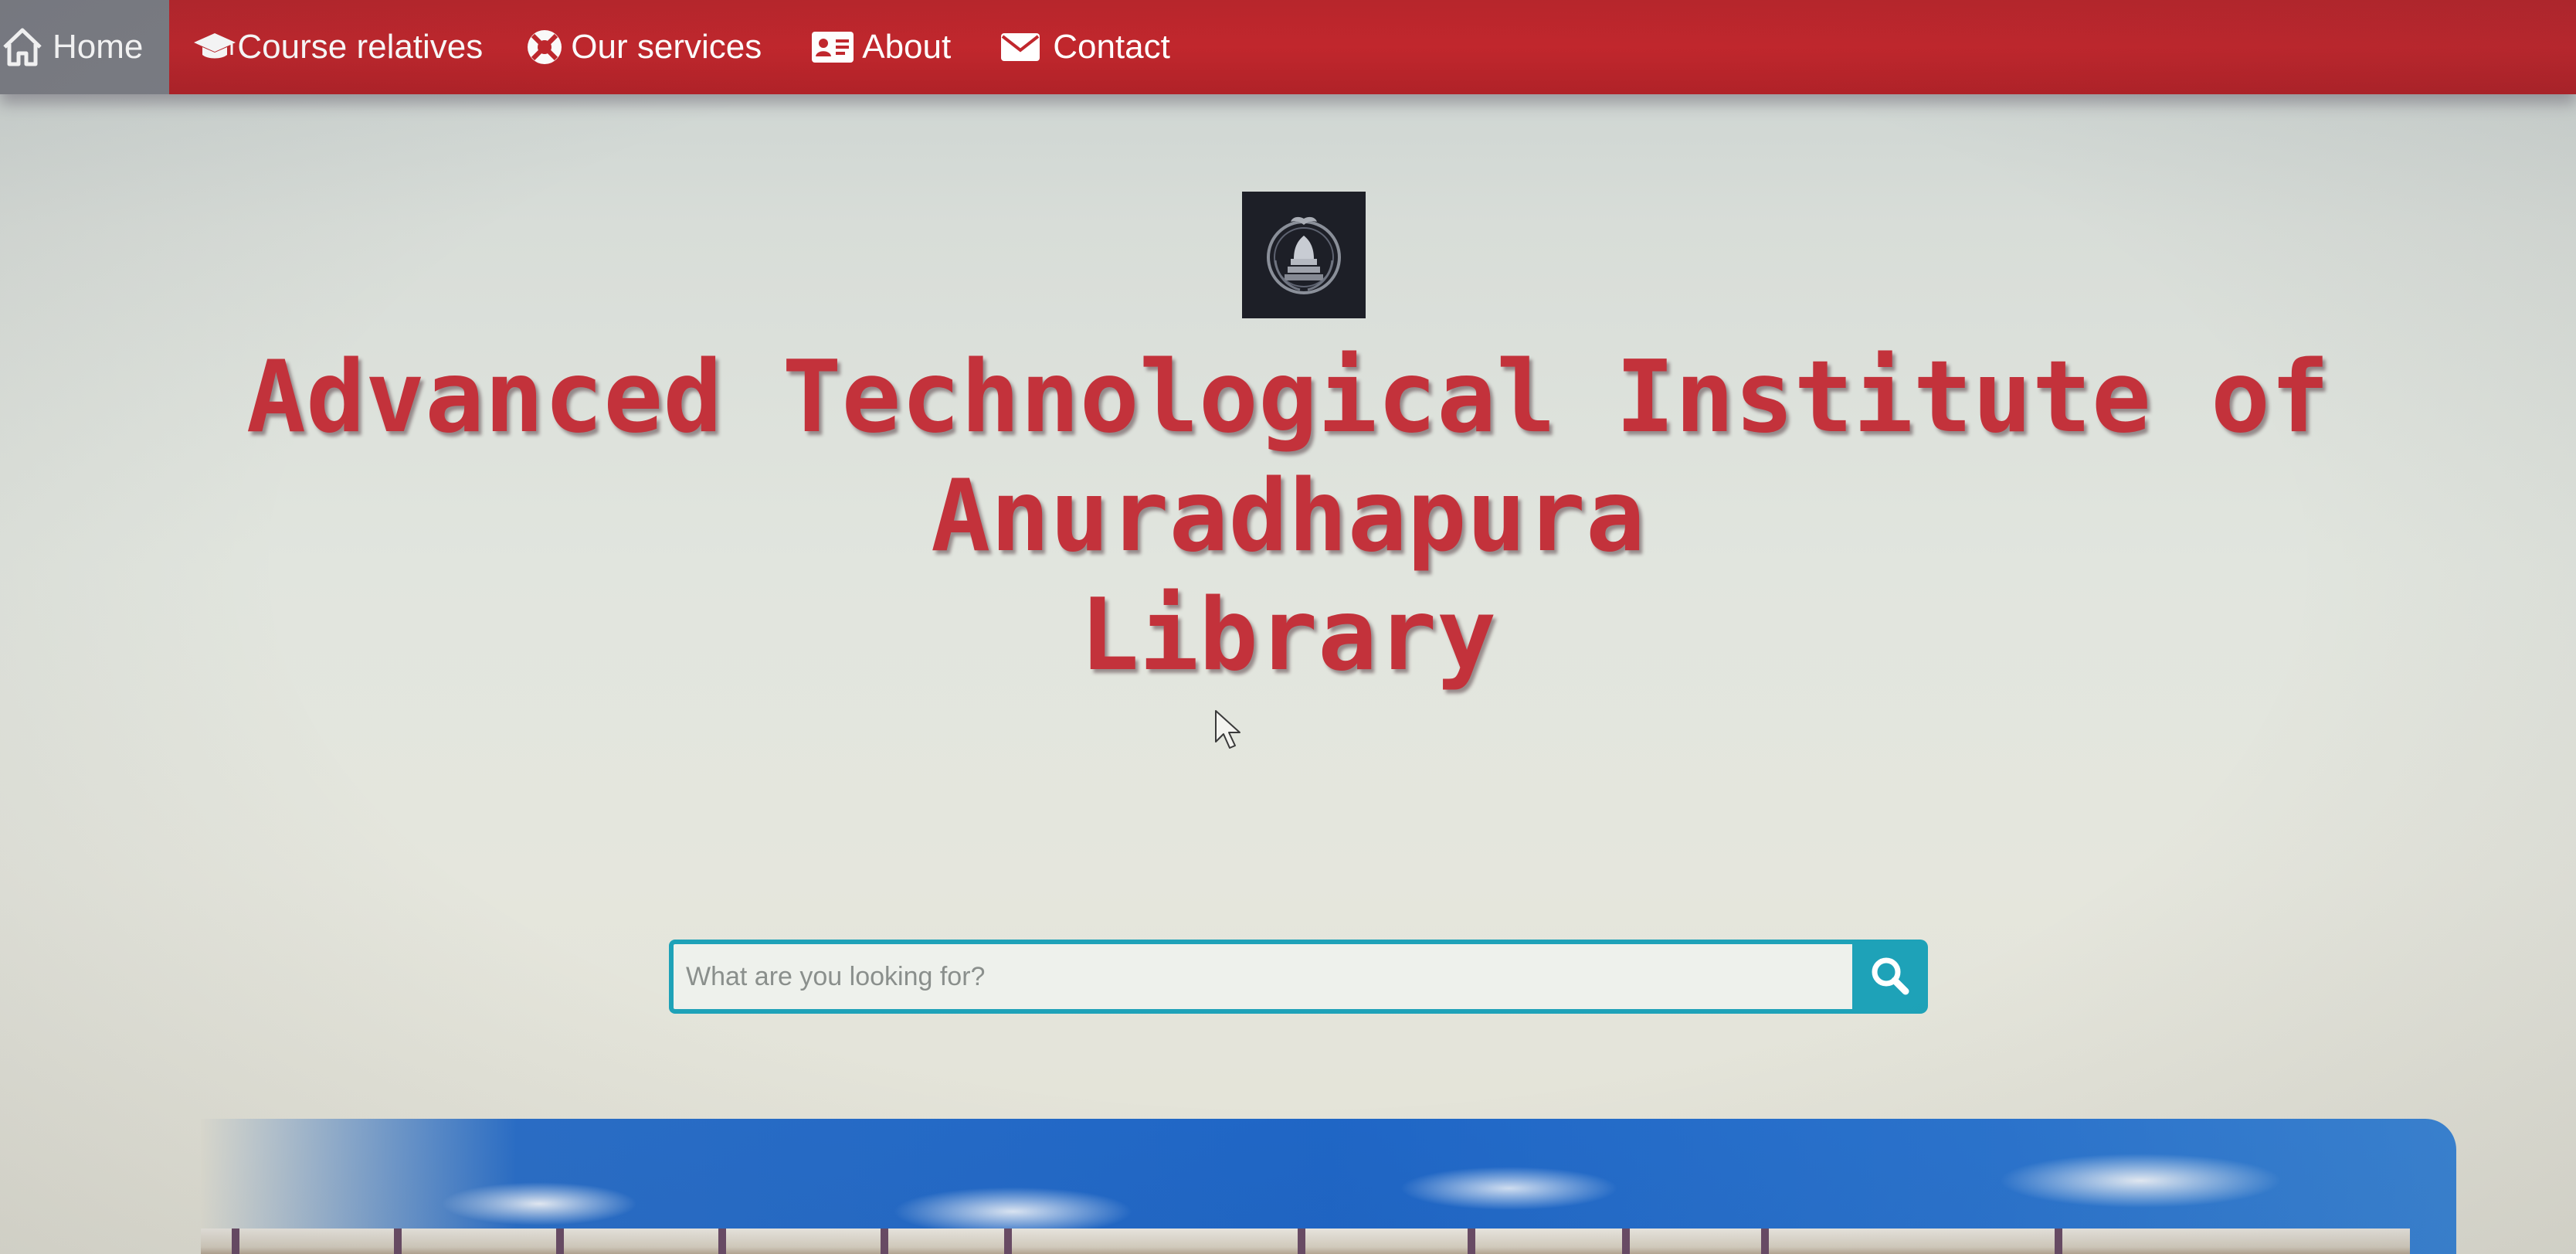 This screenshot has height=1254, width=2576. What do you see at coordinates (1260, 977) in the screenshot?
I see `search-input` at bounding box center [1260, 977].